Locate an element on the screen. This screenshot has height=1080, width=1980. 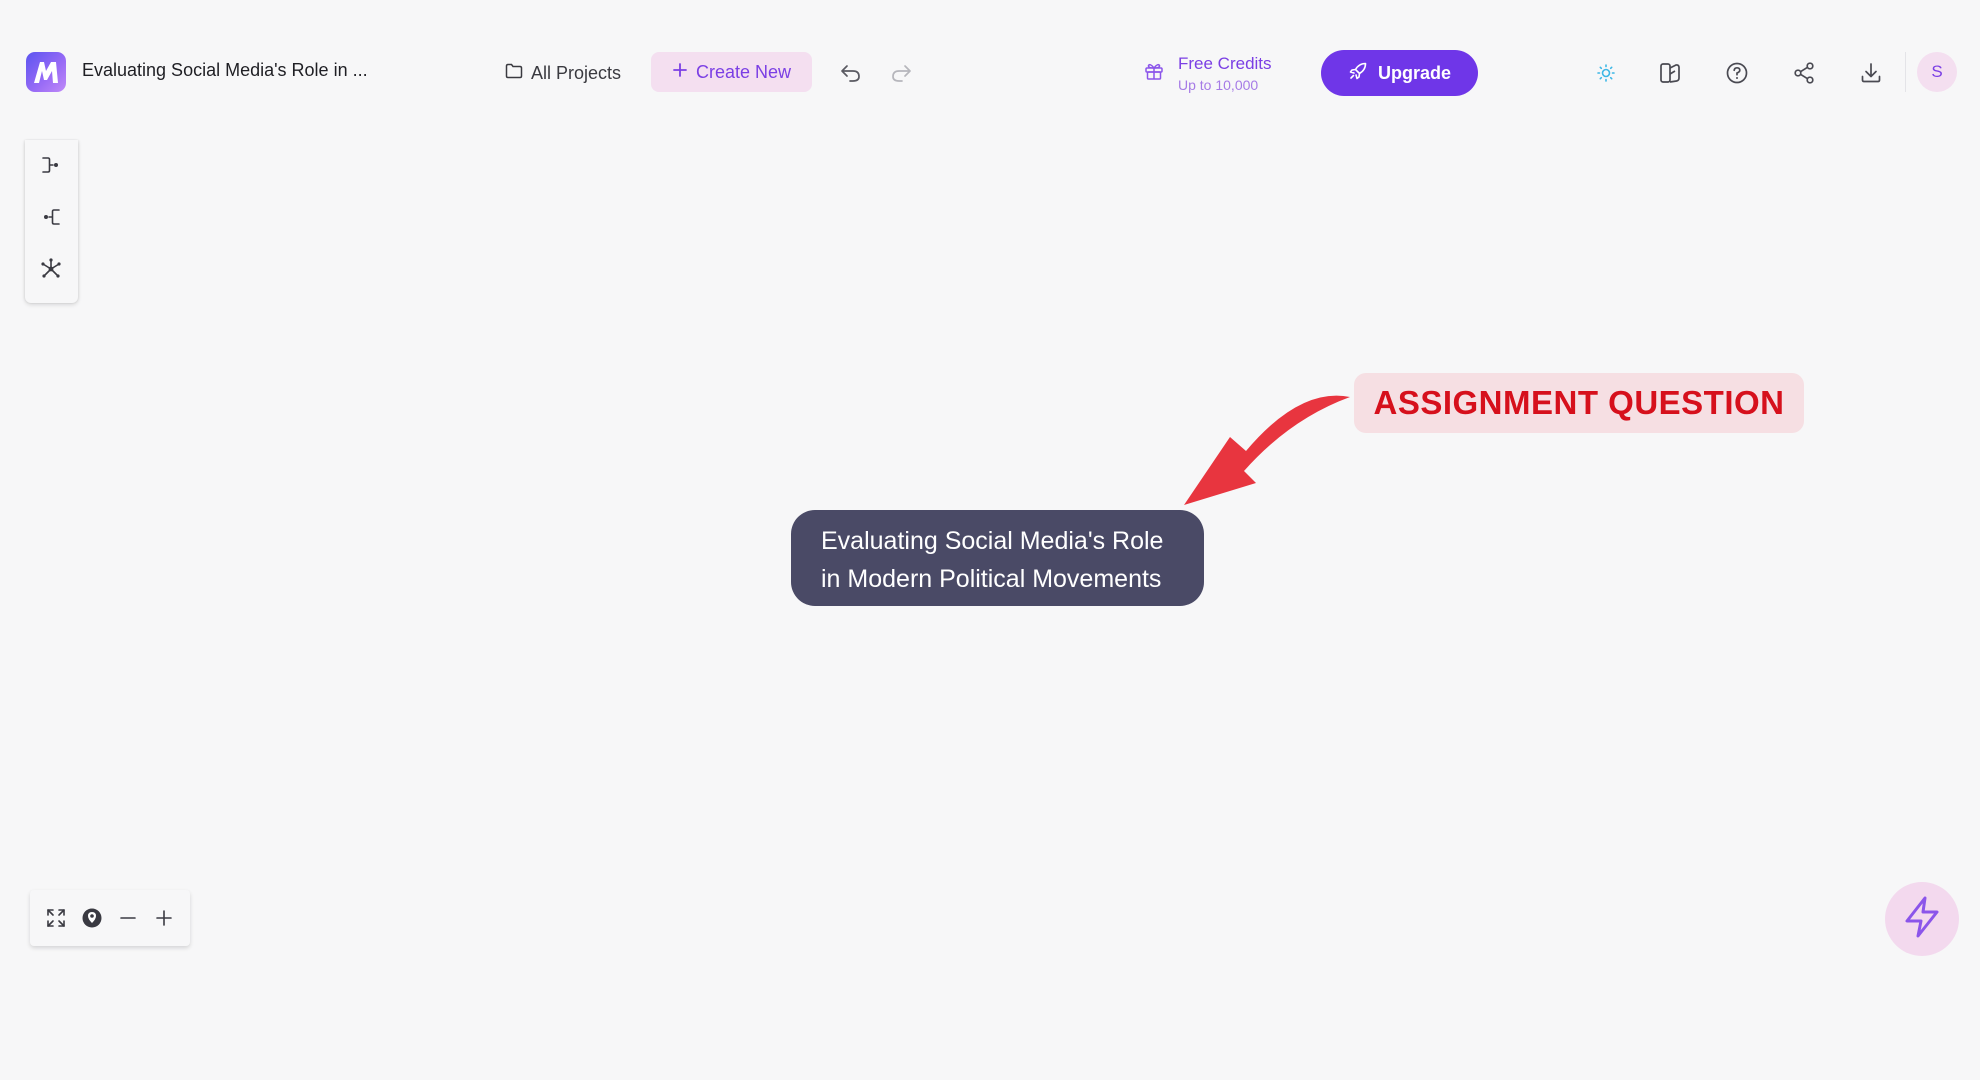
central-topic-line-2: in Modern Political Movements is located at coordinates (991, 579).